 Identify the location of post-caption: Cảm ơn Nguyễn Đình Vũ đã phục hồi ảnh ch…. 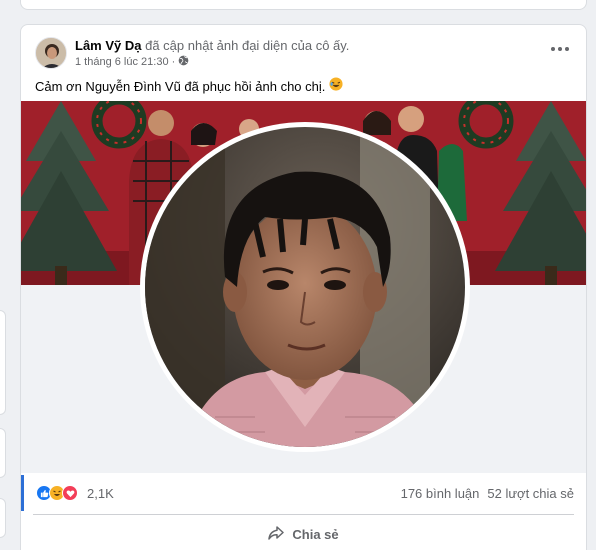
(189, 86).